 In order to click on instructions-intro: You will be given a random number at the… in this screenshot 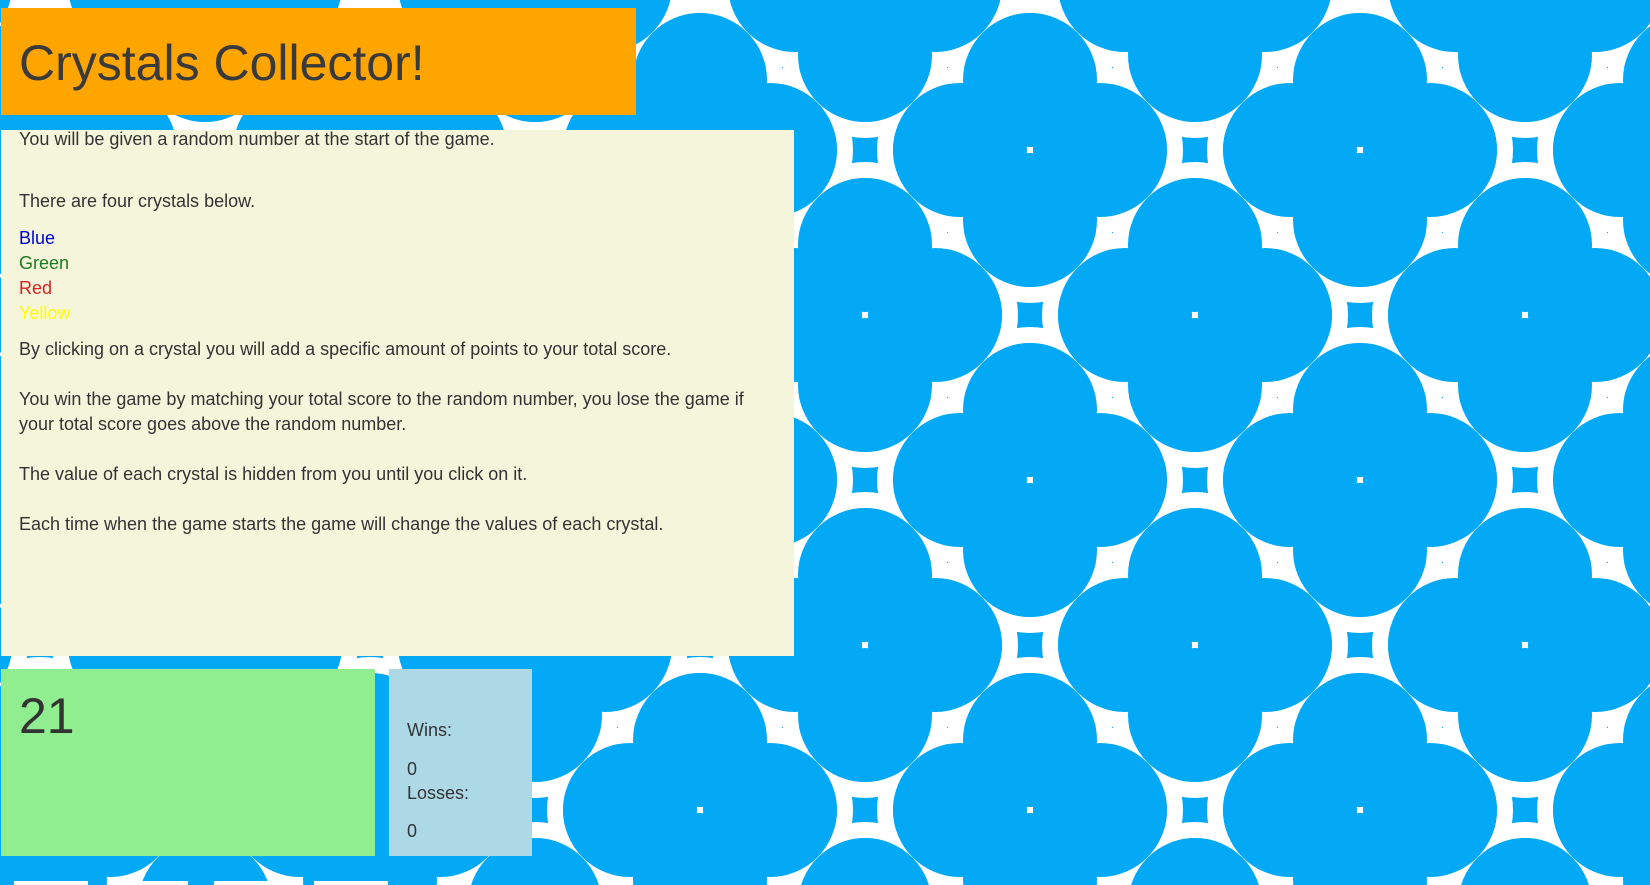, I will do `click(257, 139)`.